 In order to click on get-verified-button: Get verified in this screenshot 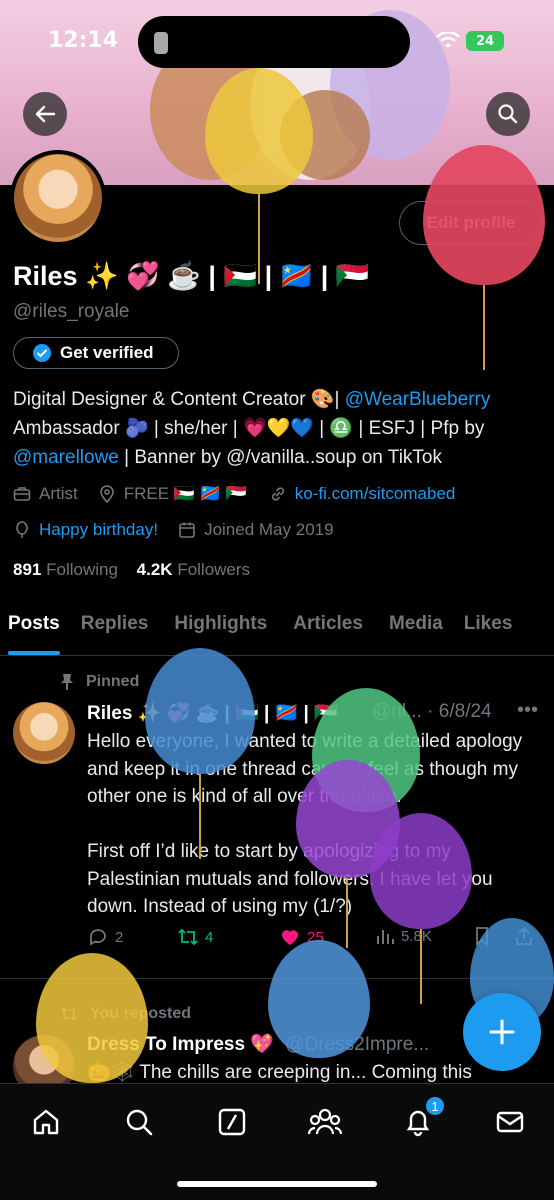, I will do `click(96, 353)`.